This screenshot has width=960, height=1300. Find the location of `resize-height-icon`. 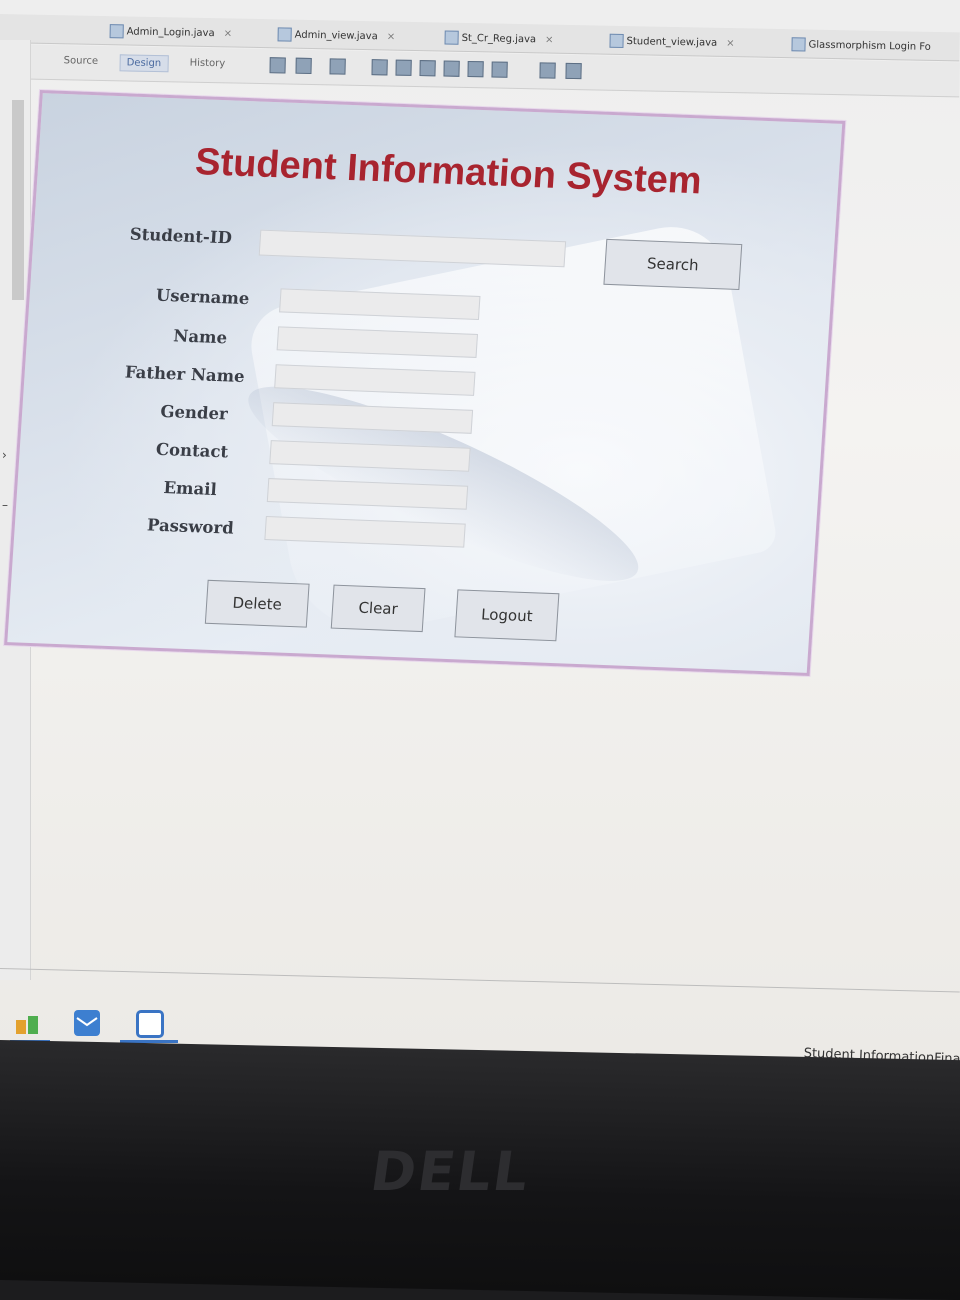

resize-height-icon is located at coordinates (573, 71).